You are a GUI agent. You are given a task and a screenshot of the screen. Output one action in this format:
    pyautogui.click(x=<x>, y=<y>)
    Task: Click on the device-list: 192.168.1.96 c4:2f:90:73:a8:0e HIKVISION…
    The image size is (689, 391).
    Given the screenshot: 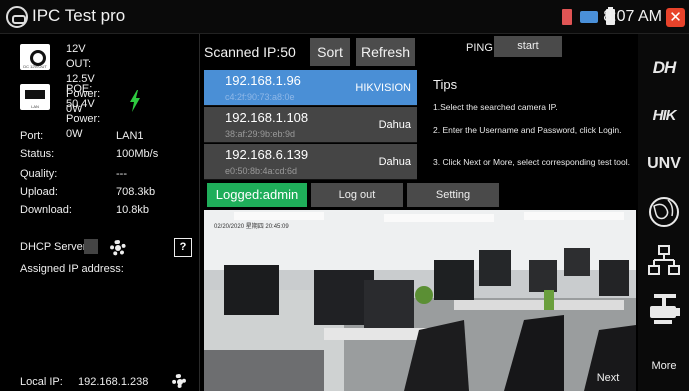 What is the action you would take?
    pyautogui.click(x=310, y=125)
    